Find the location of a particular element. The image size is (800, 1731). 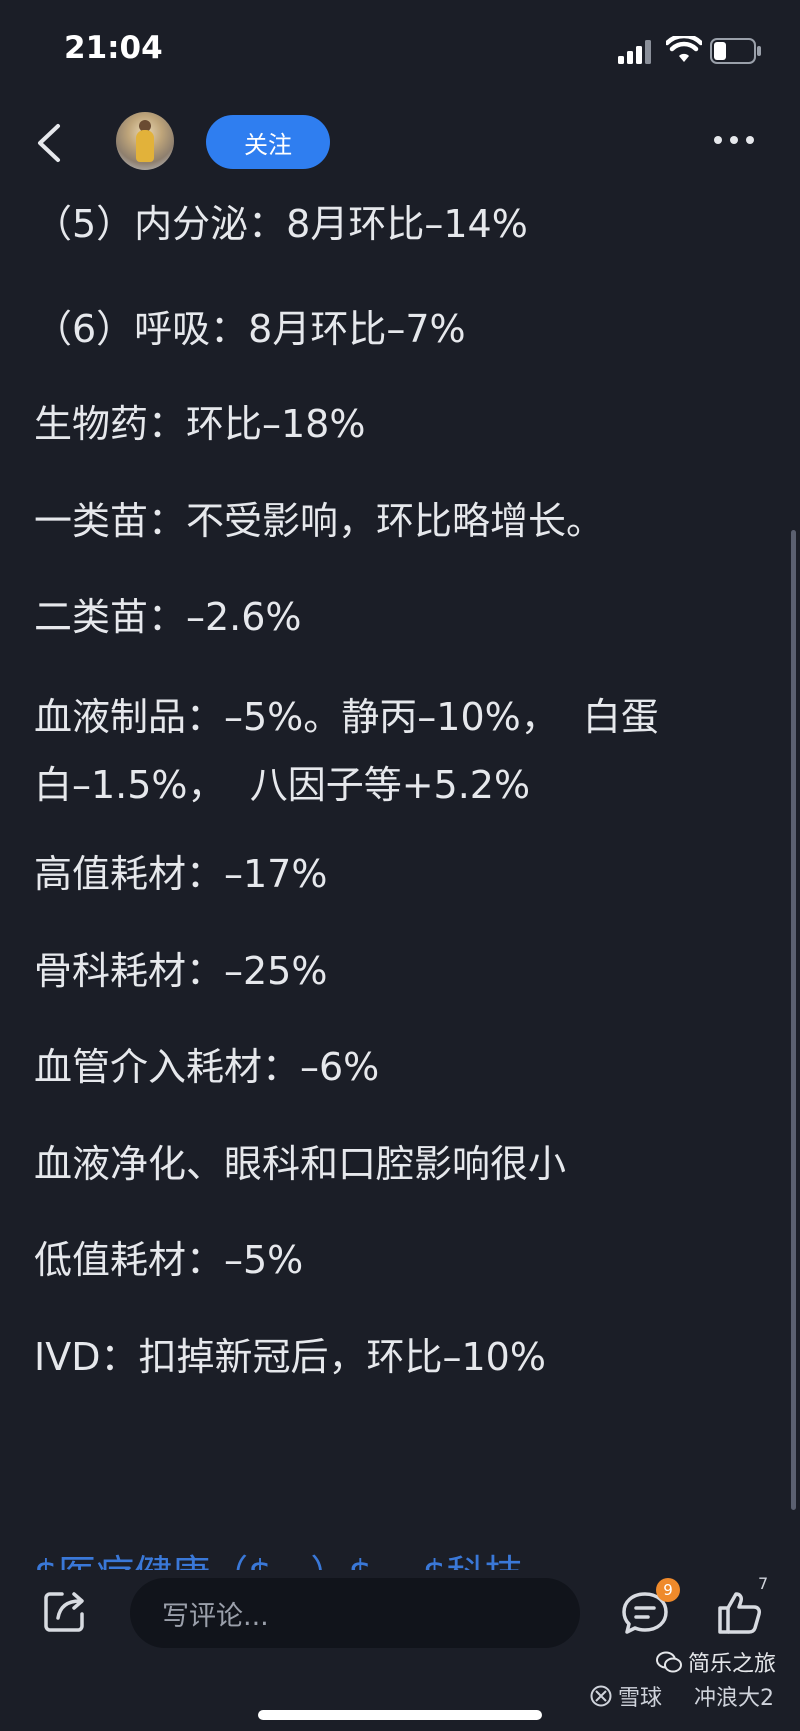

scrollbar is located at coordinates (793, 1020).